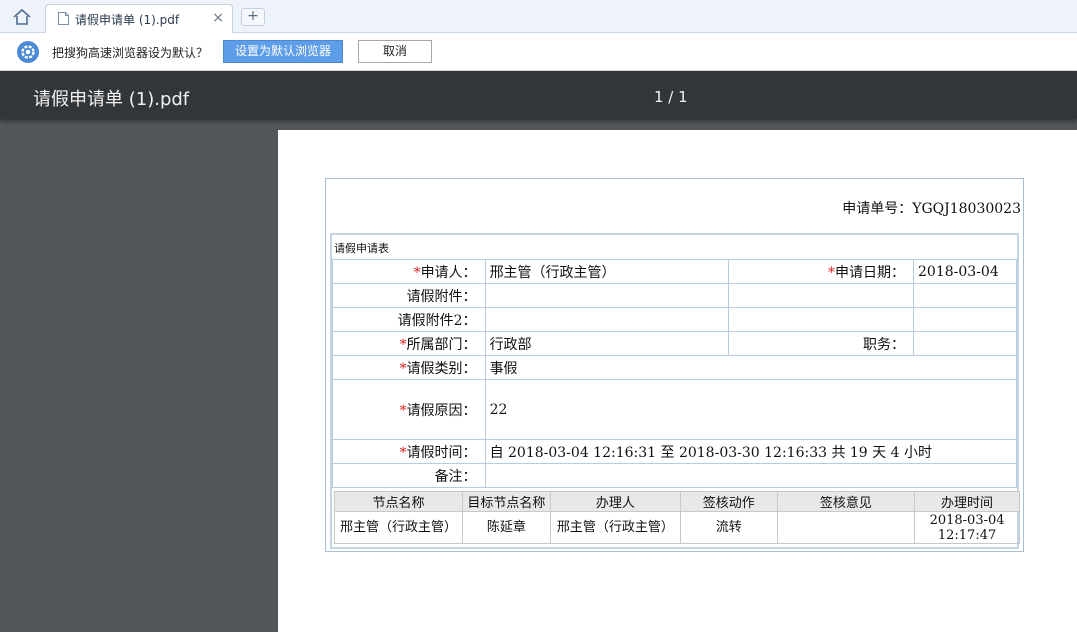 This screenshot has width=1077, height=632. Describe the element at coordinates (965, 343) in the screenshot. I see `position-value` at that location.